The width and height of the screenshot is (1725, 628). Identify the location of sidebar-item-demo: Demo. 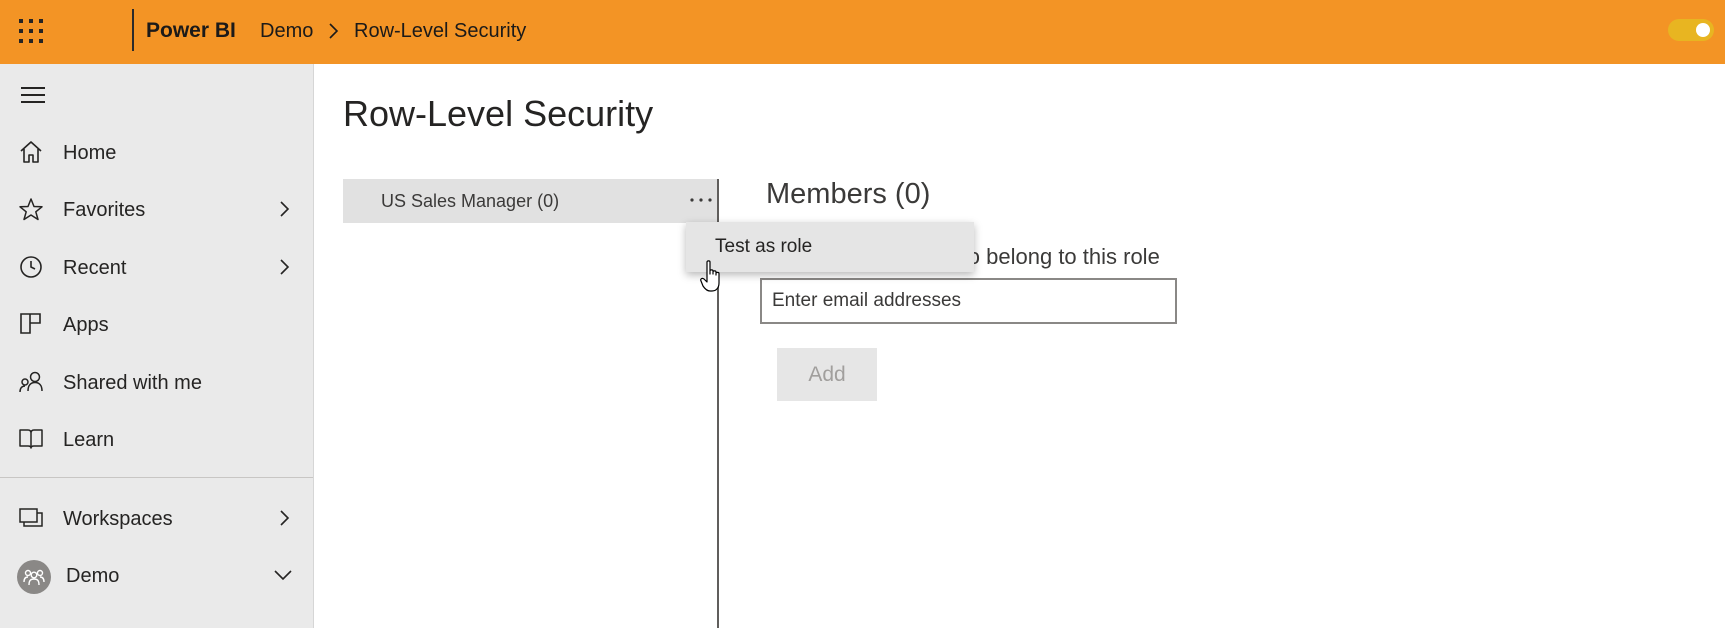
(156, 575).